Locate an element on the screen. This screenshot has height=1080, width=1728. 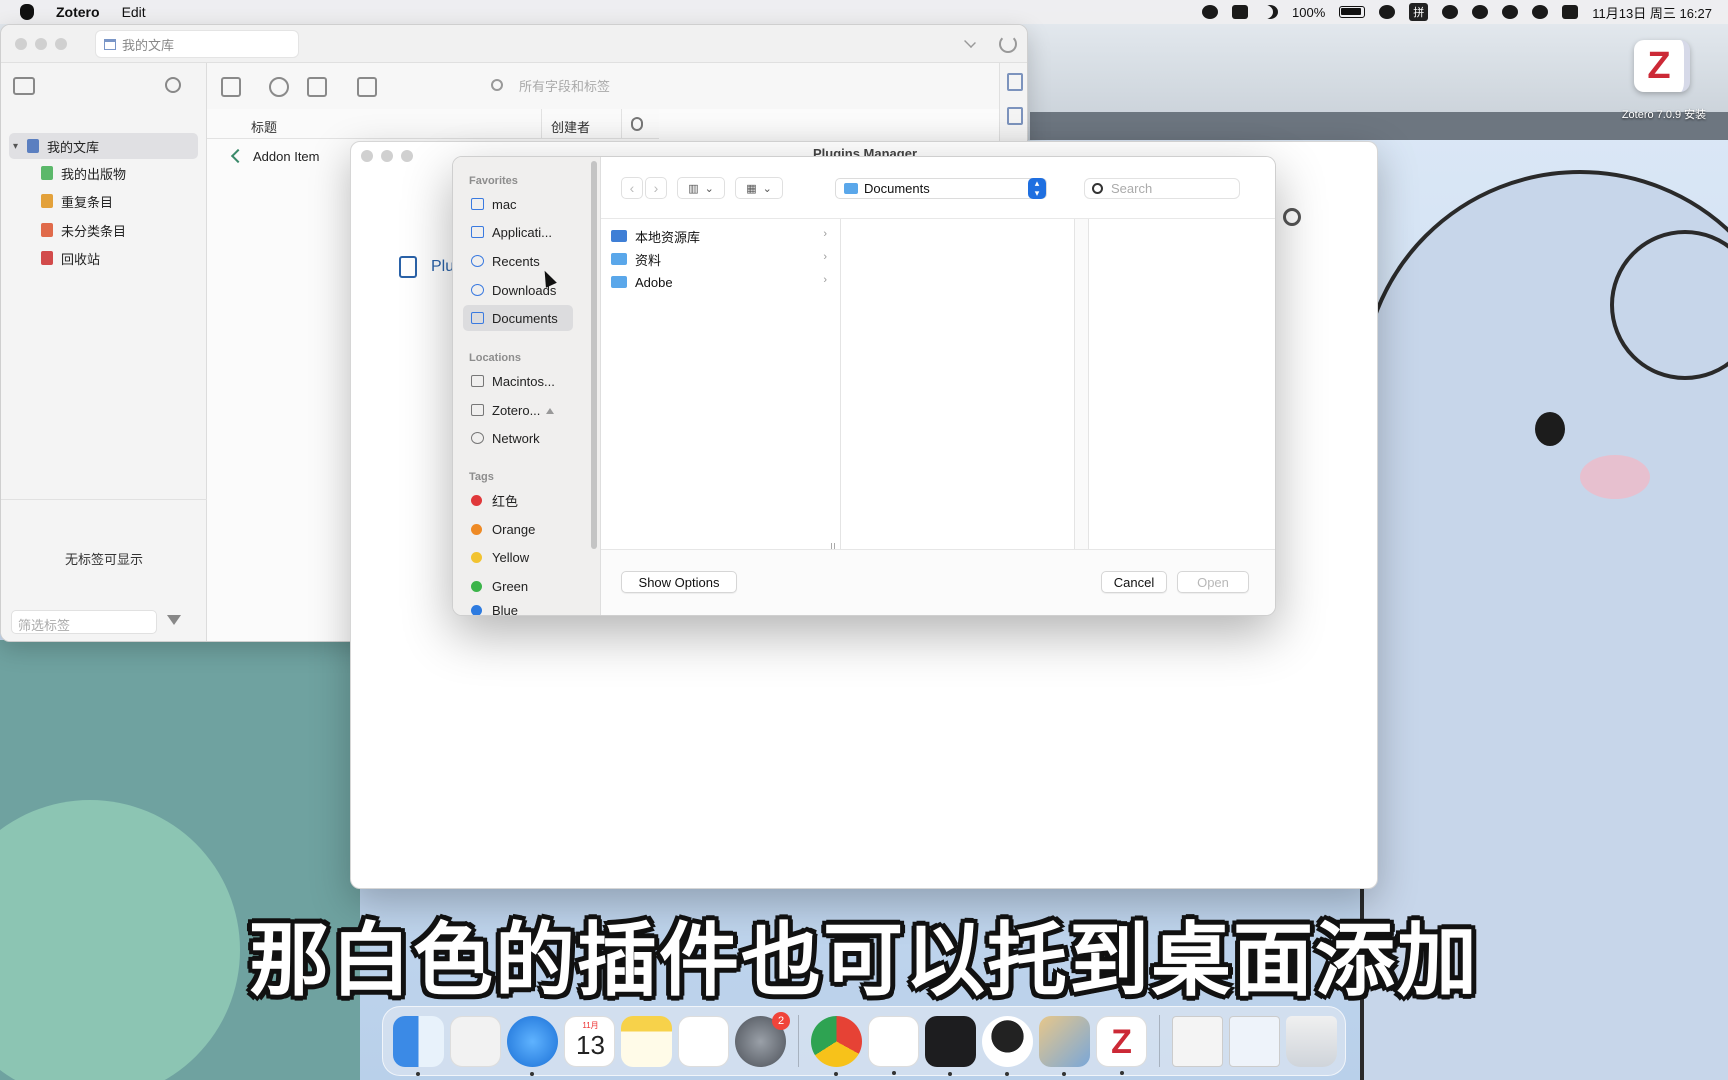
recorder-icon is located at coordinates (950, 1045).